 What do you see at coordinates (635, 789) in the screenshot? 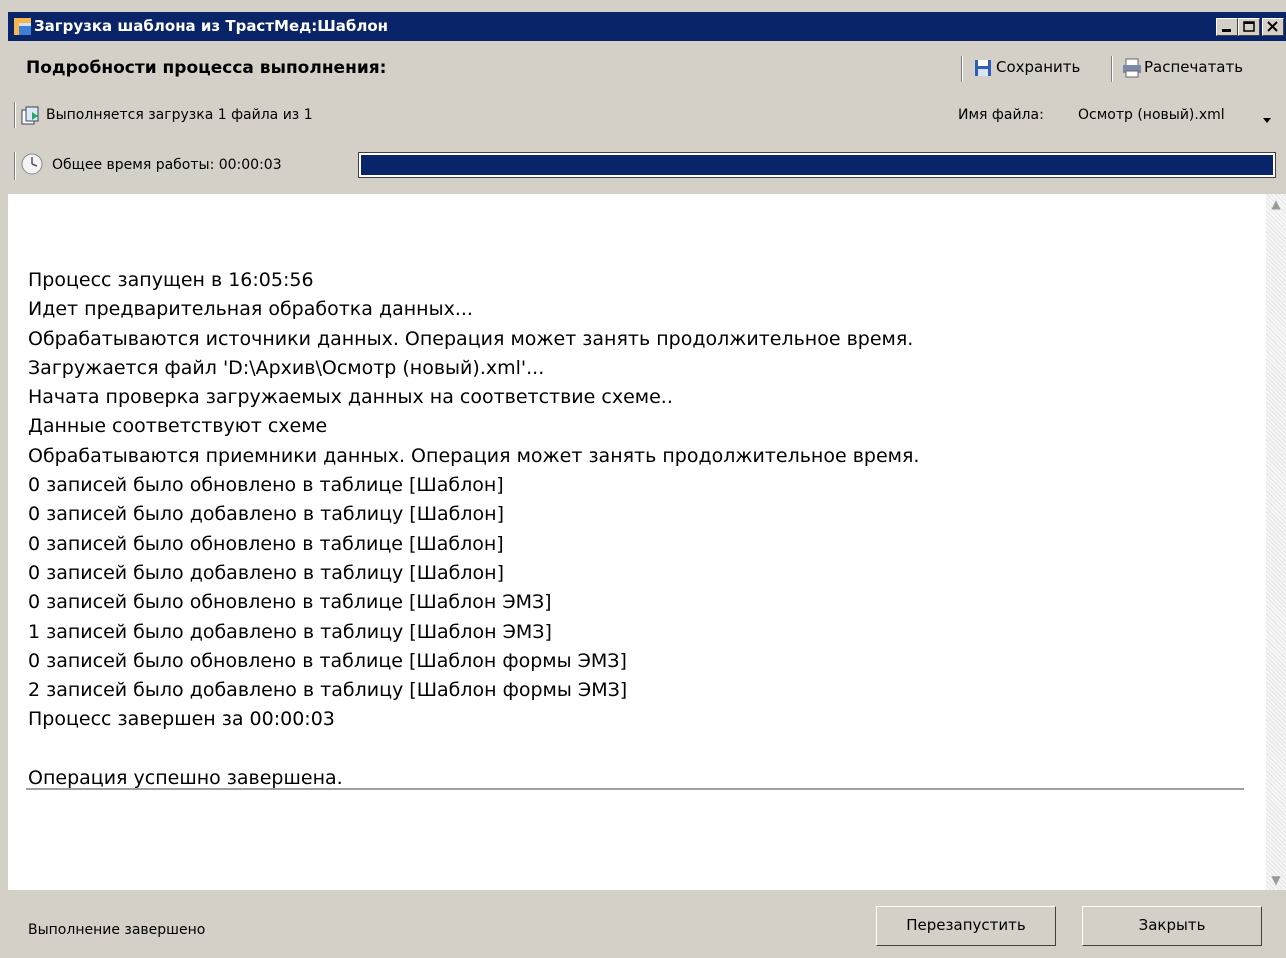
I see `log-divider` at bounding box center [635, 789].